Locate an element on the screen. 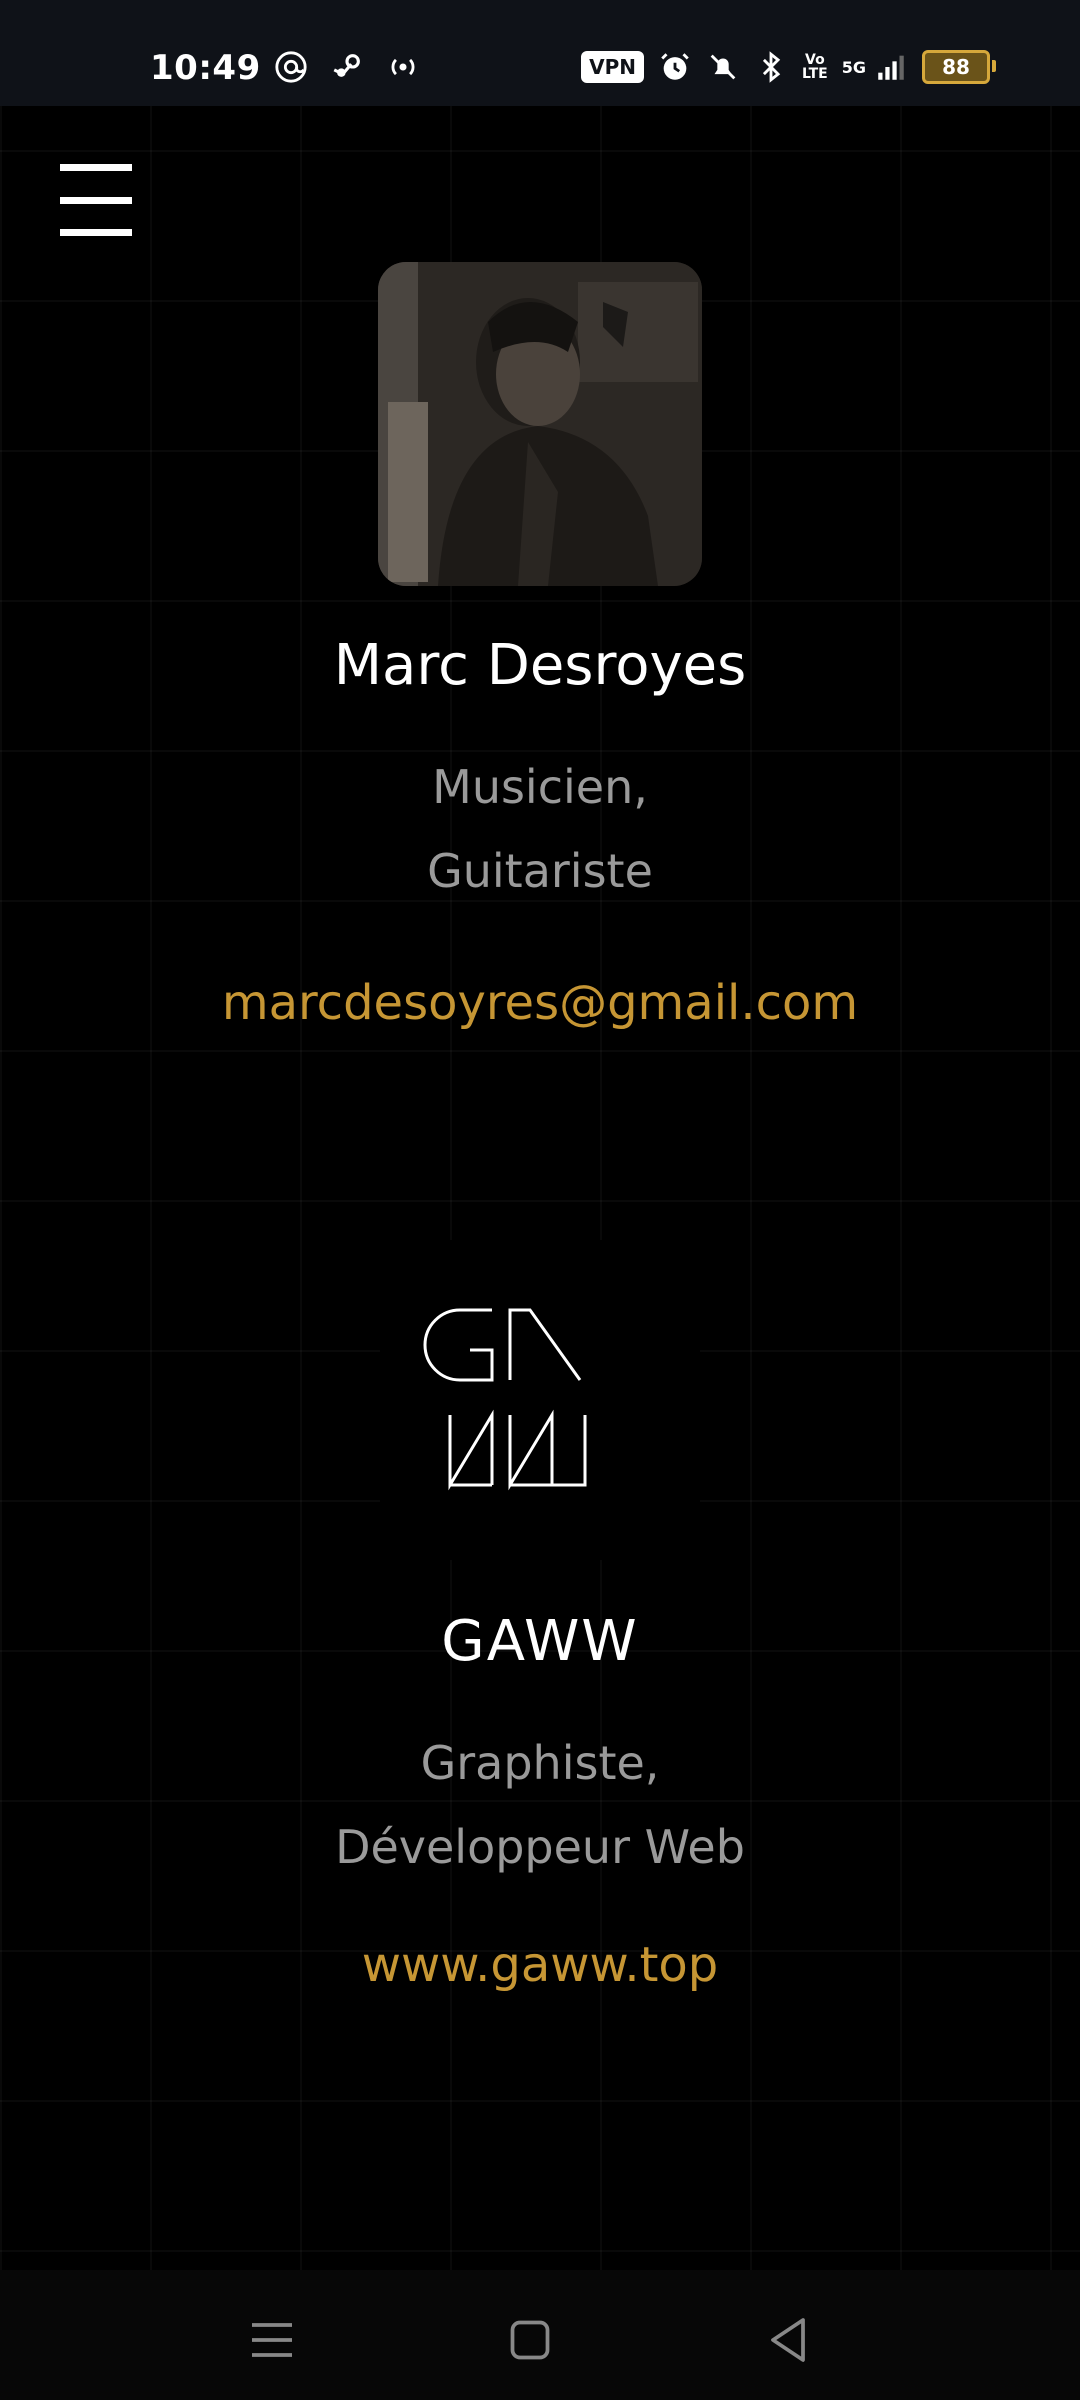 This screenshot has height=2400, width=1080. alarm-icon is located at coordinates (675, 66).